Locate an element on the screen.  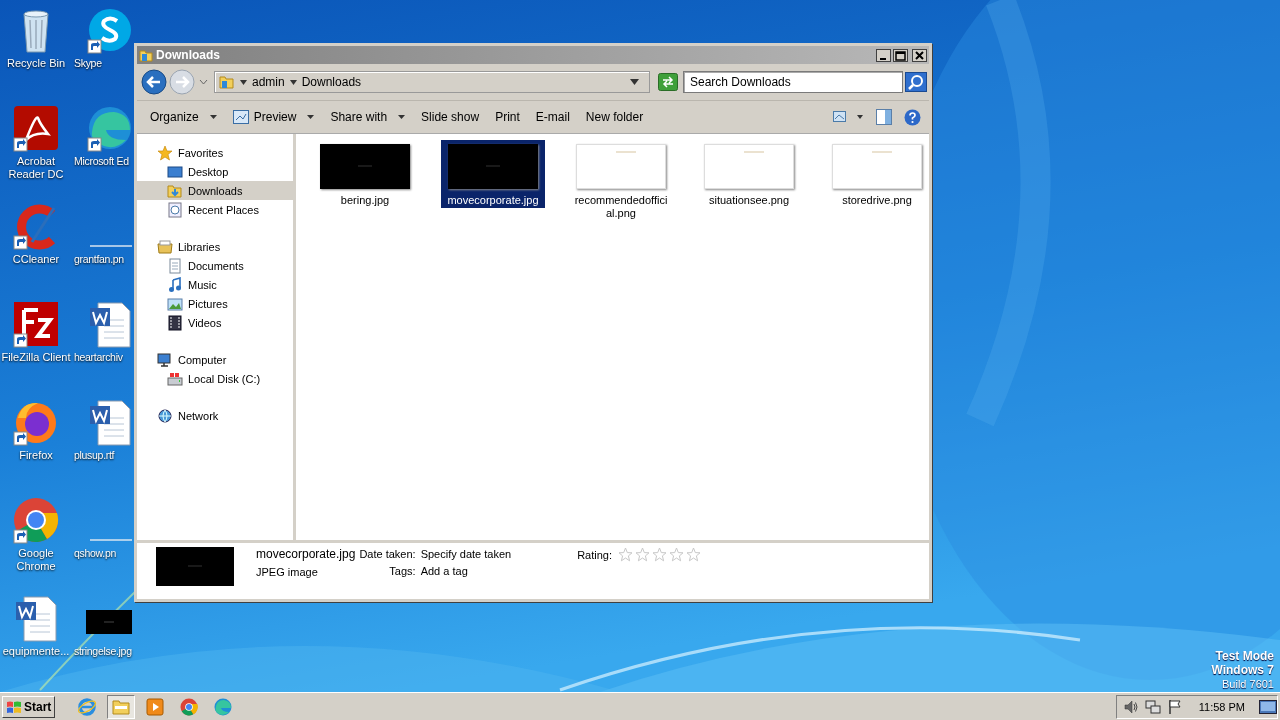
icon-label: Acrobat Reader DC is located at coordinates (36, 168).